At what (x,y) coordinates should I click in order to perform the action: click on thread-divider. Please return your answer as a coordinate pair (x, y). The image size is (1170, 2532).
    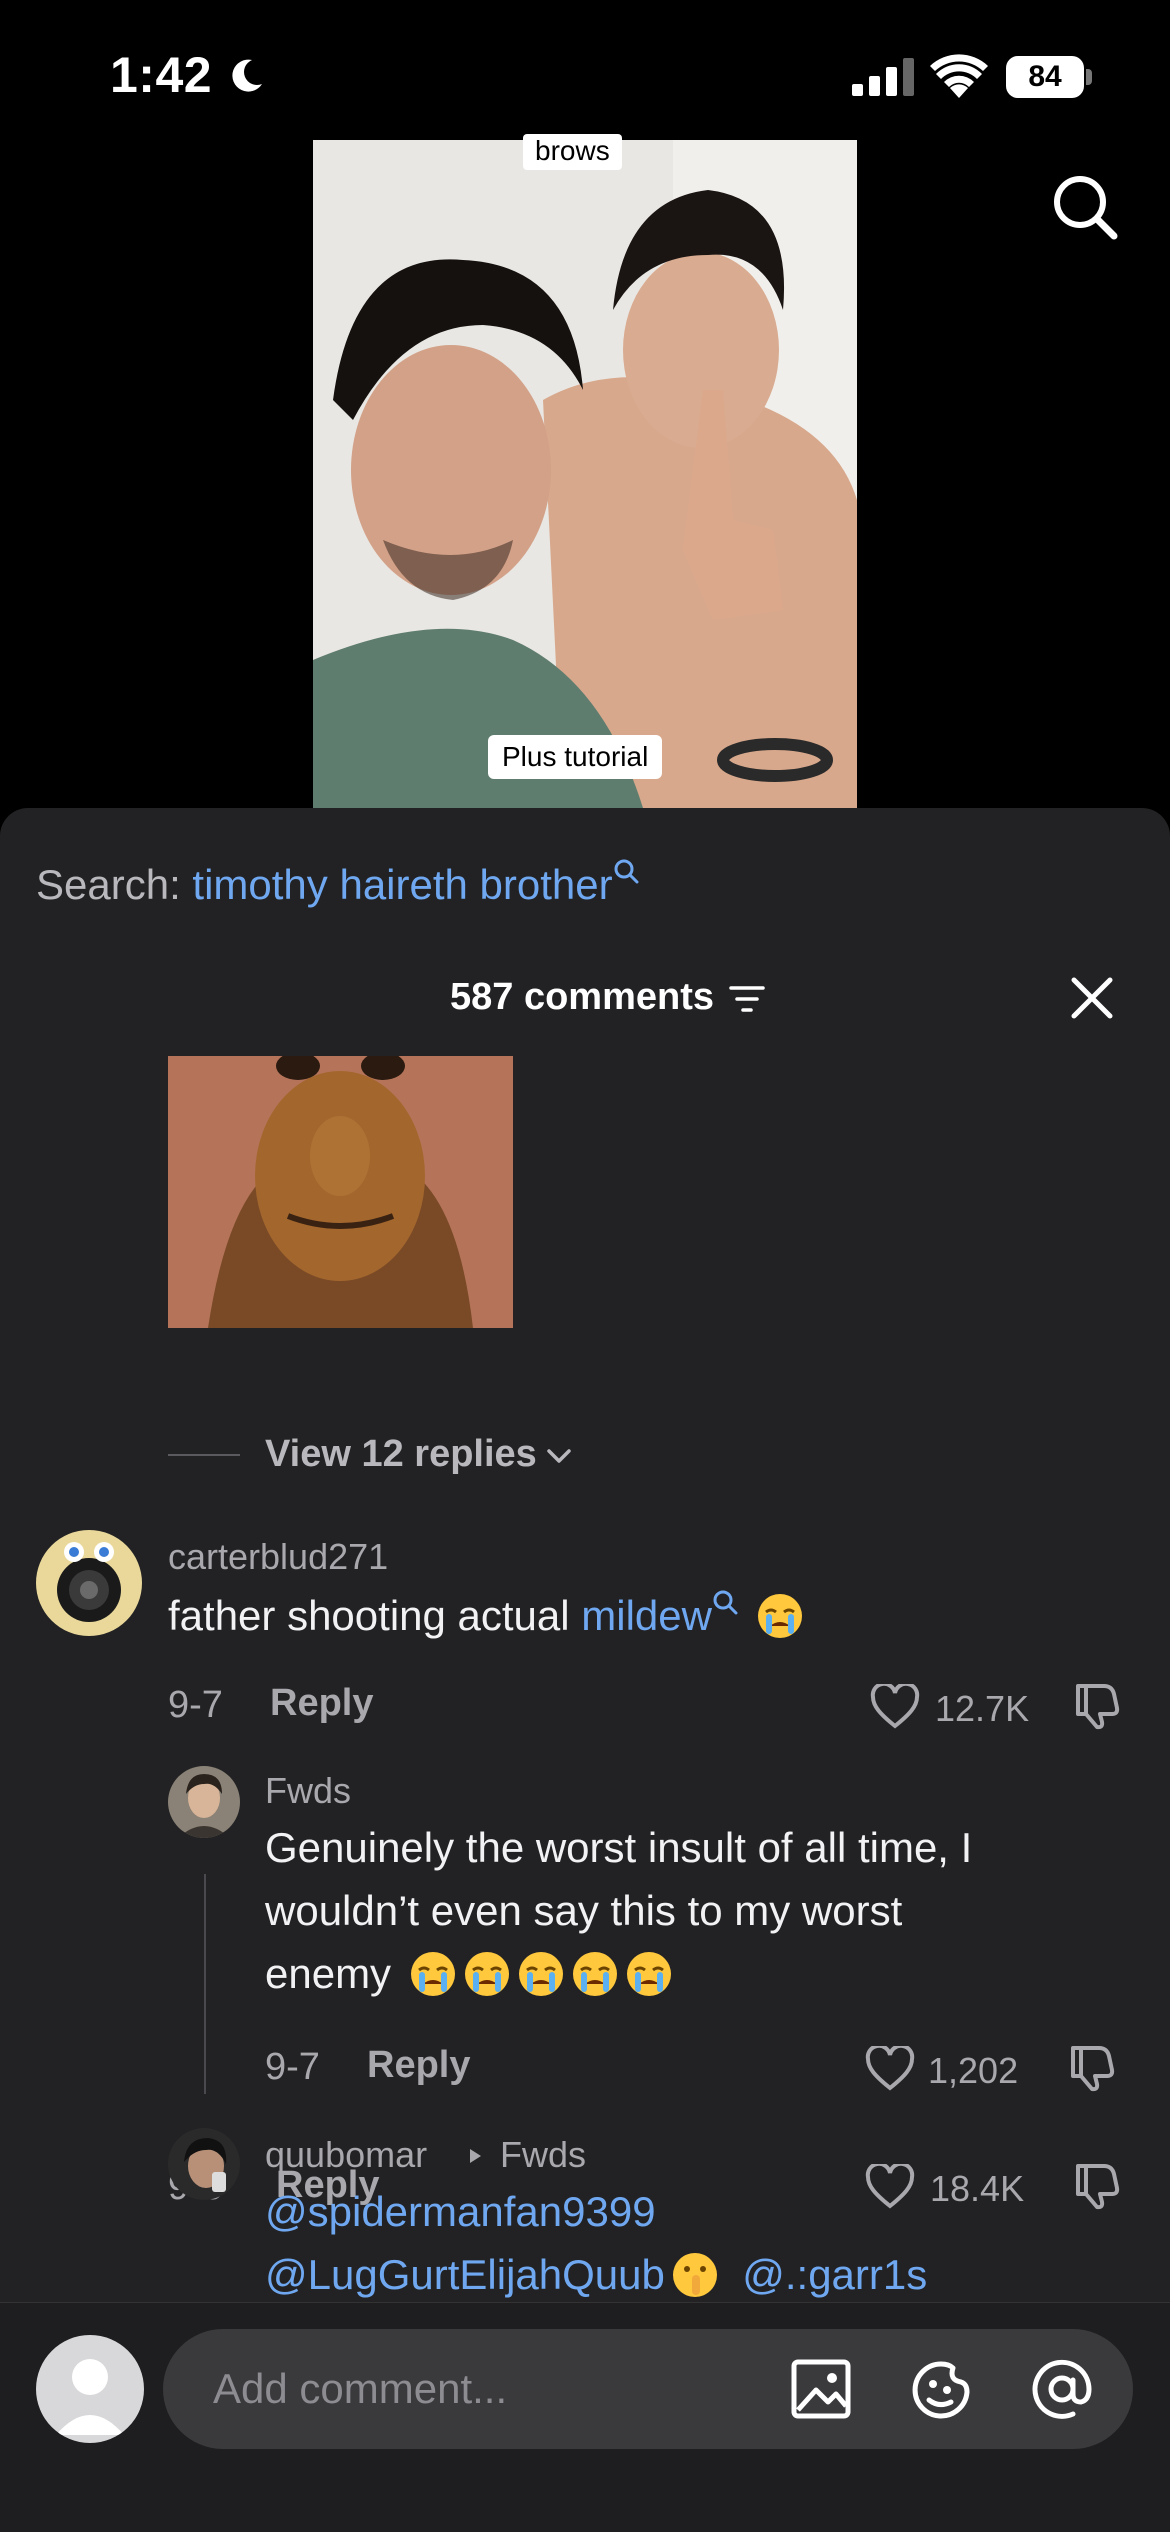
    Looking at the image, I should click on (204, 1455).